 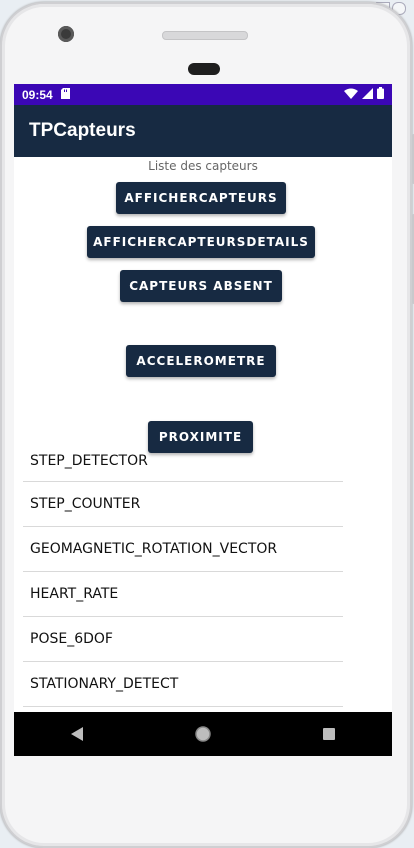 What do you see at coordinates (351, 95) in the screenshot?
I see `wifi-icon` at bounding box center [351, 95].